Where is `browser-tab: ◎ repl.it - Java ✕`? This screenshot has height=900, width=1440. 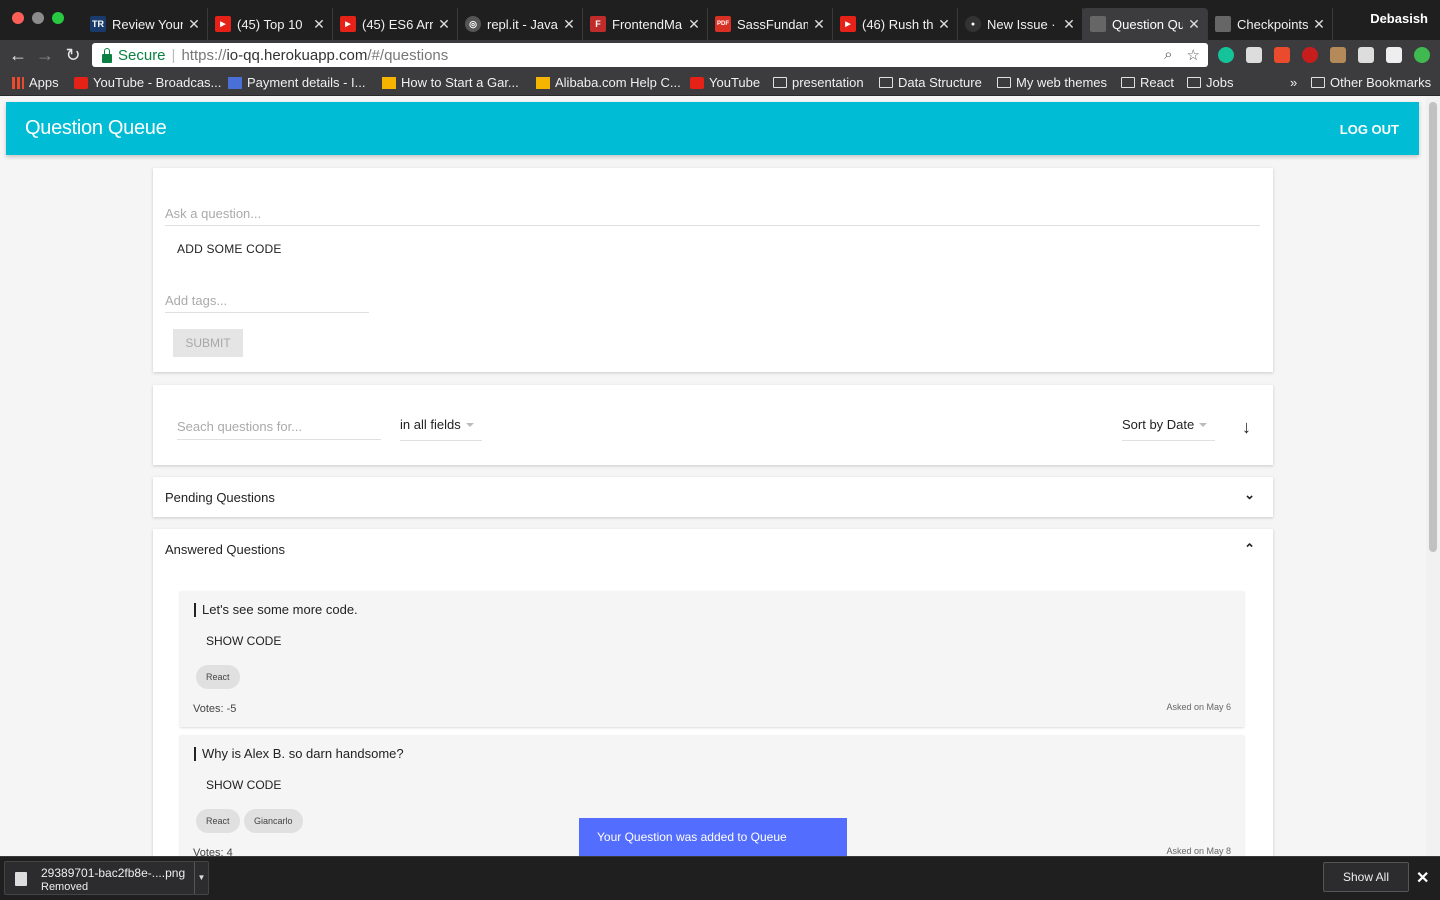
browser-tab: ◎ repl.it - Java ✕ is located at coordinates (520, 24).